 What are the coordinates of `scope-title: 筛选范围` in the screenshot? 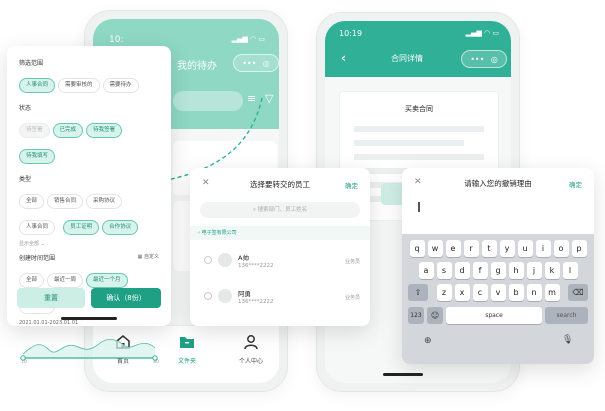 It's located at (31, 63).